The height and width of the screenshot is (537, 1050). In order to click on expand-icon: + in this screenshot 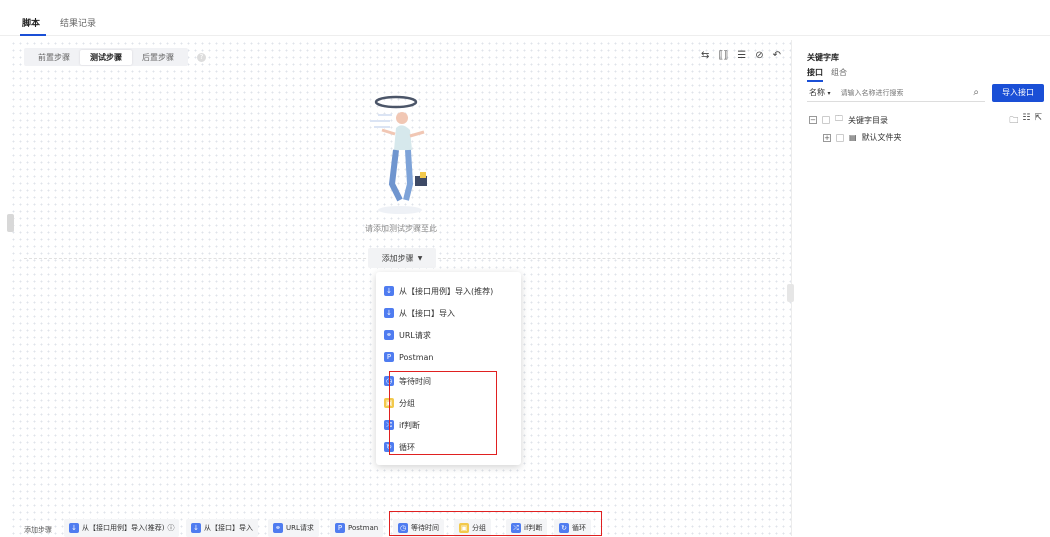, I will do `click(827, 137)`.